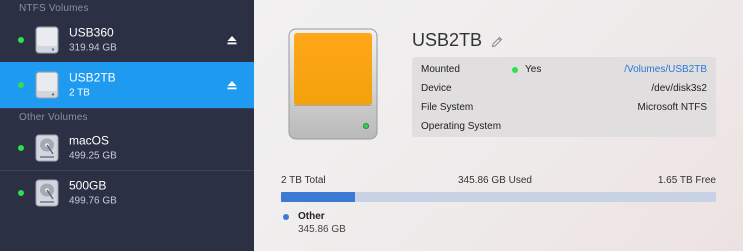 This screenshot has height=251, width=743. Describe the element at coordinates (93, 39) in the screenshot. I see `volume-text: USB360 319.94 GB` at that location.